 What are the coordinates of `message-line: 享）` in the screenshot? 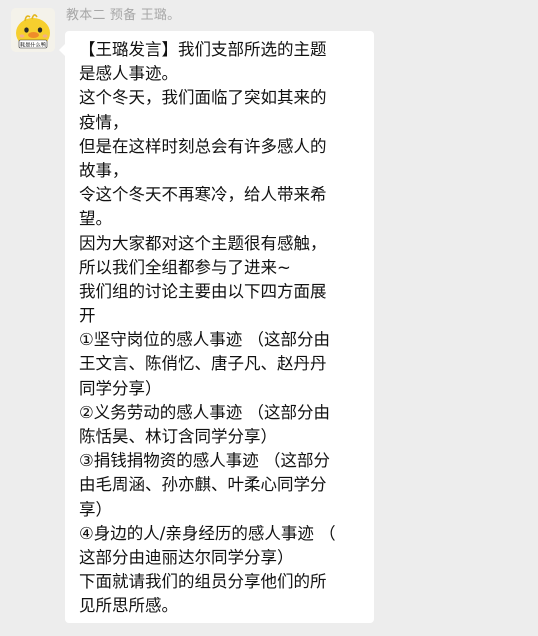 It's located at (95, 509).